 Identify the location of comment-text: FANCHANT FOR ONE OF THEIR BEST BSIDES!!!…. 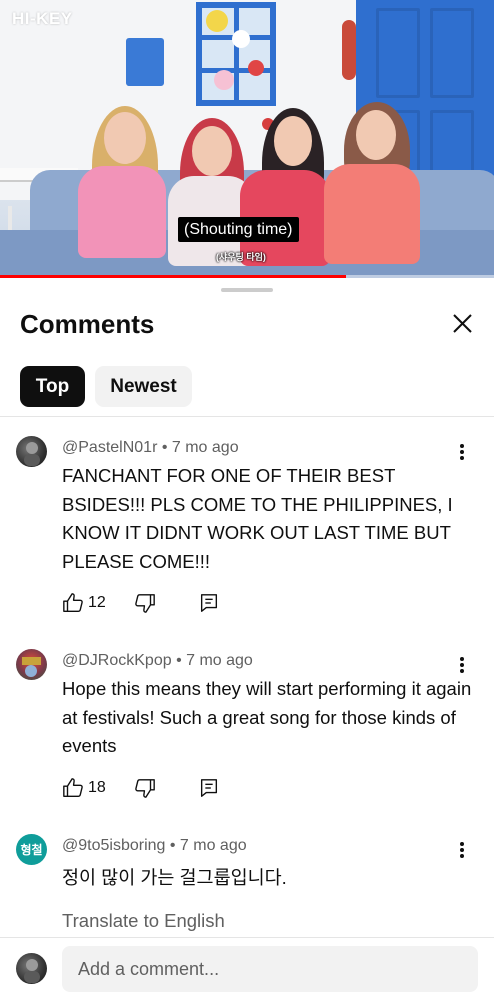
(257, 518).